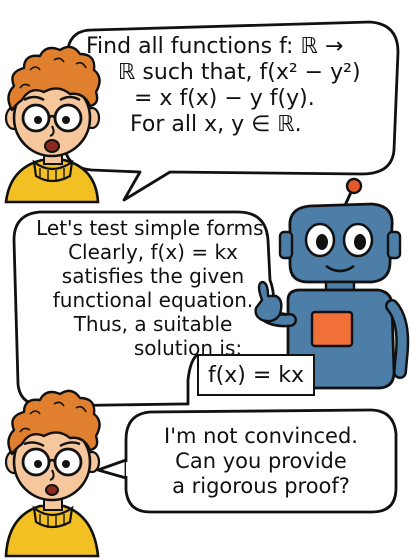 This screenshot has height=560, width=410. What do you see at coordinates (224, 98) in the screenshot?
I see `speech-line: = x f(x) − y f(y).` at bounding box center [224, 98].